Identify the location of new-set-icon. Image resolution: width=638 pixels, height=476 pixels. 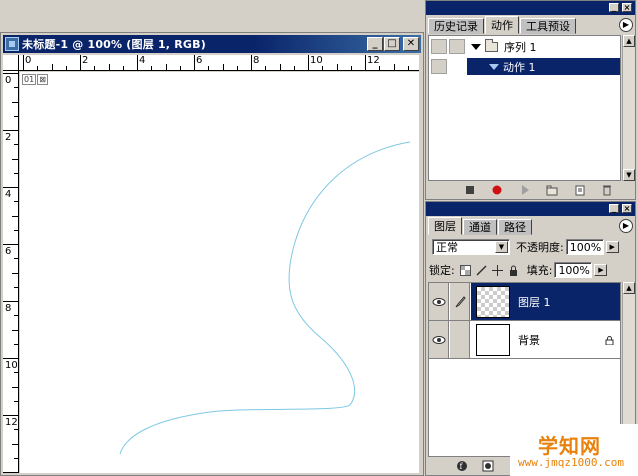
(552, 190).